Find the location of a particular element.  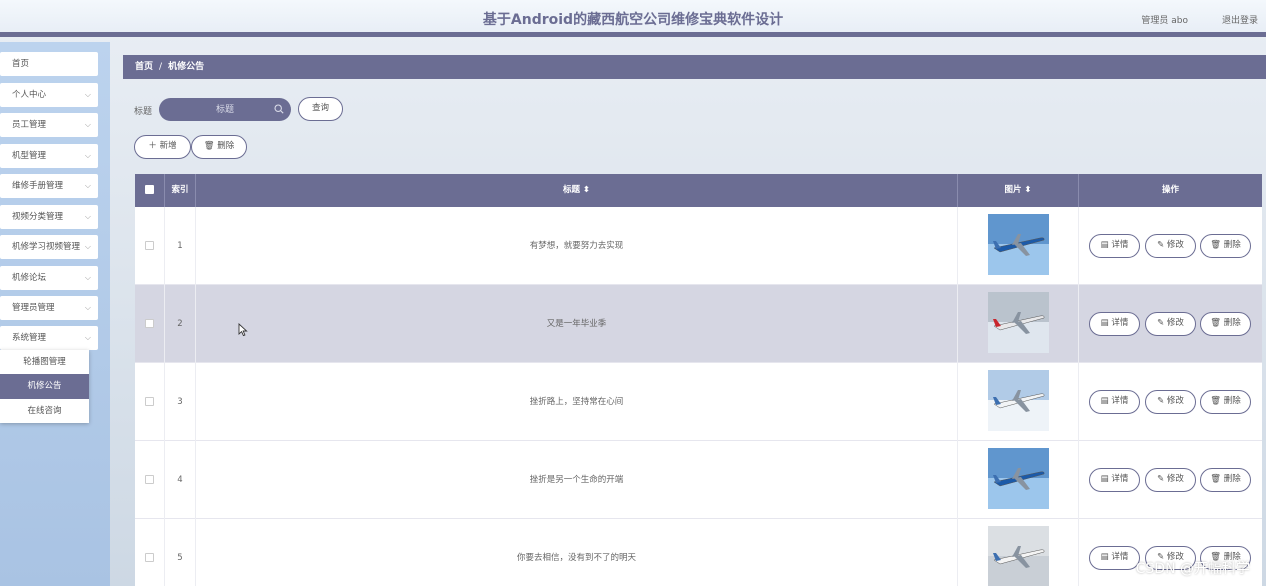

table-row: 3 挫折路上，坚持常在心间 ▤ 详情 ✎ 修改 🗑 删除 is located at coordinates (698, 402).